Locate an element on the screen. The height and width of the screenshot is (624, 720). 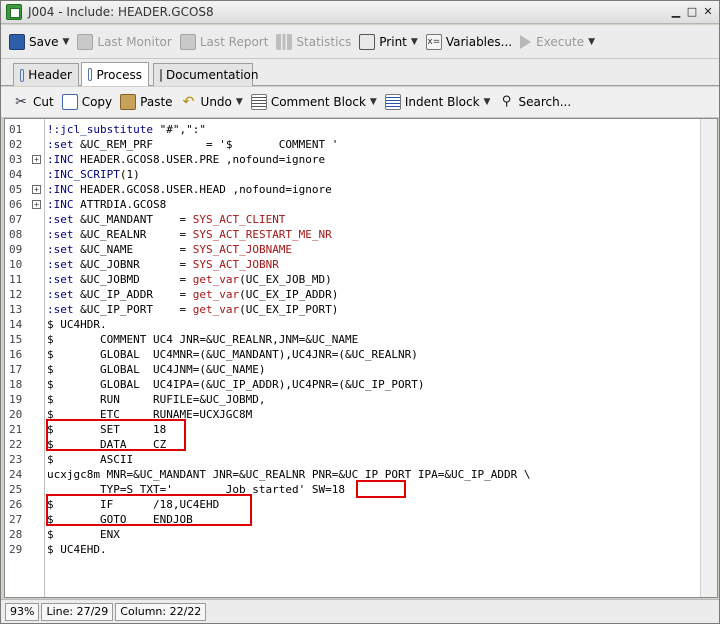
minimize-icon: ▁ is located at coordinates (676, 12).